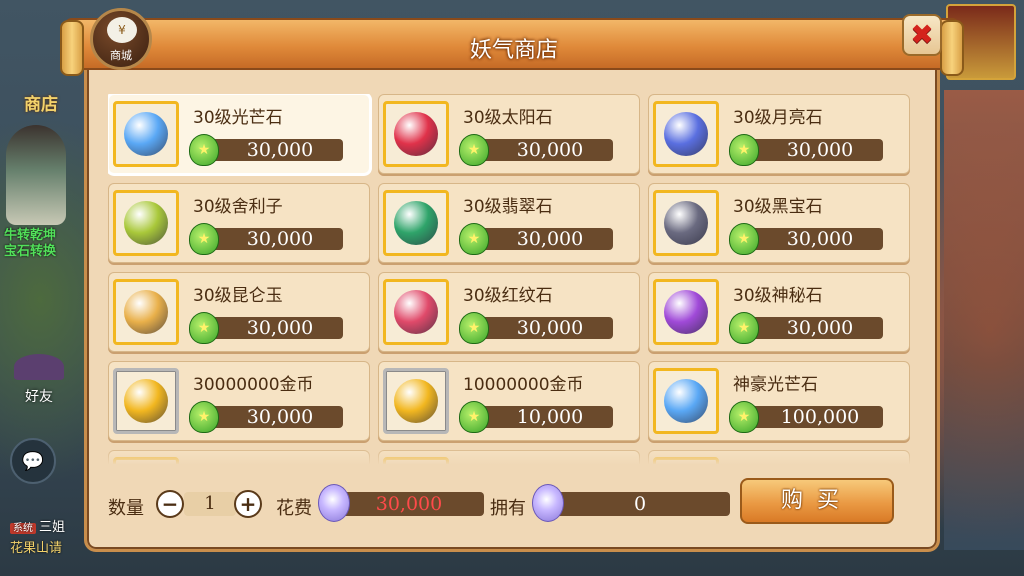  Describe the element at coordinates (686, 401) in the screenshot. I see `blue-crystal-icon` at that location.